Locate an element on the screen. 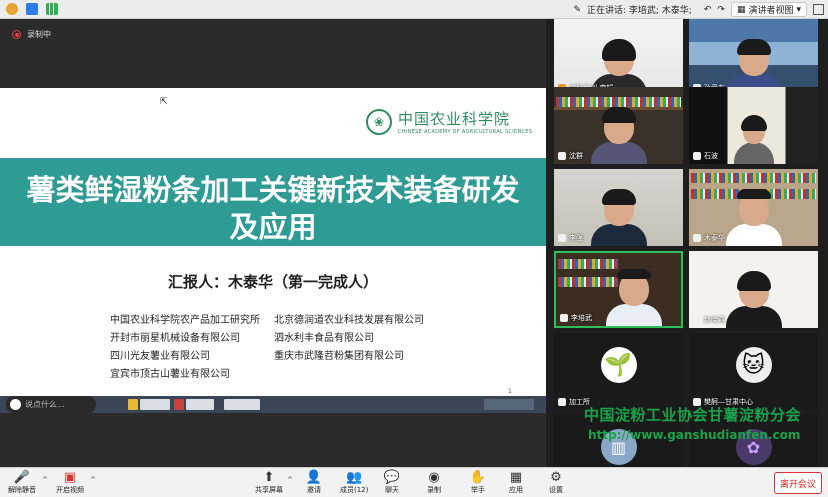  video-button: ▣ 开启视频 is located at coordinates (70, 482).